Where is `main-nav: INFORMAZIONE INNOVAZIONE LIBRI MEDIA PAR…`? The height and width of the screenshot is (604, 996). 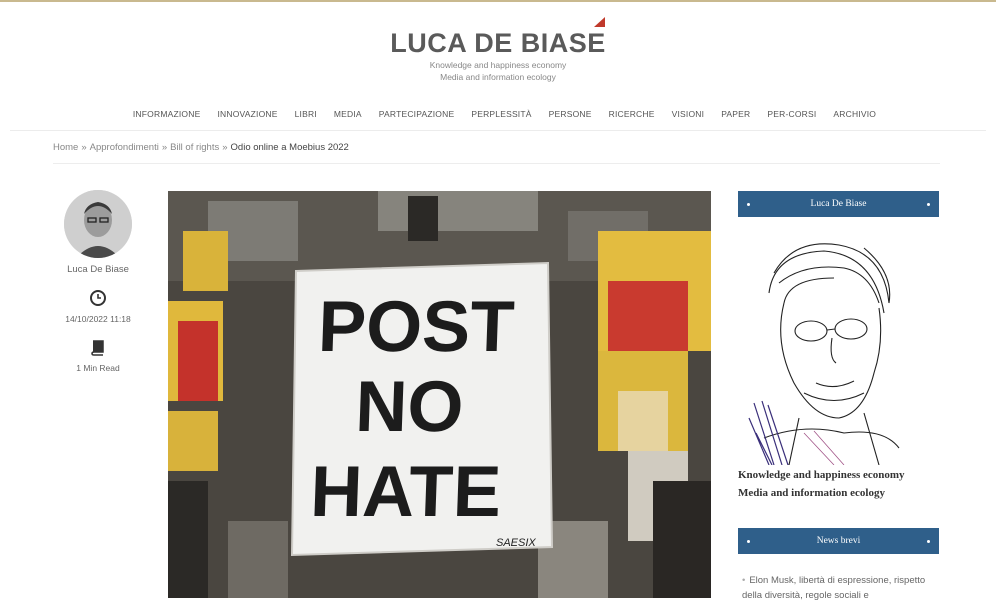
main-nav: INFORMAZIONE INNOVAZIONE LIBRI MEDIA PAR… is located at coordinates (498, 114).